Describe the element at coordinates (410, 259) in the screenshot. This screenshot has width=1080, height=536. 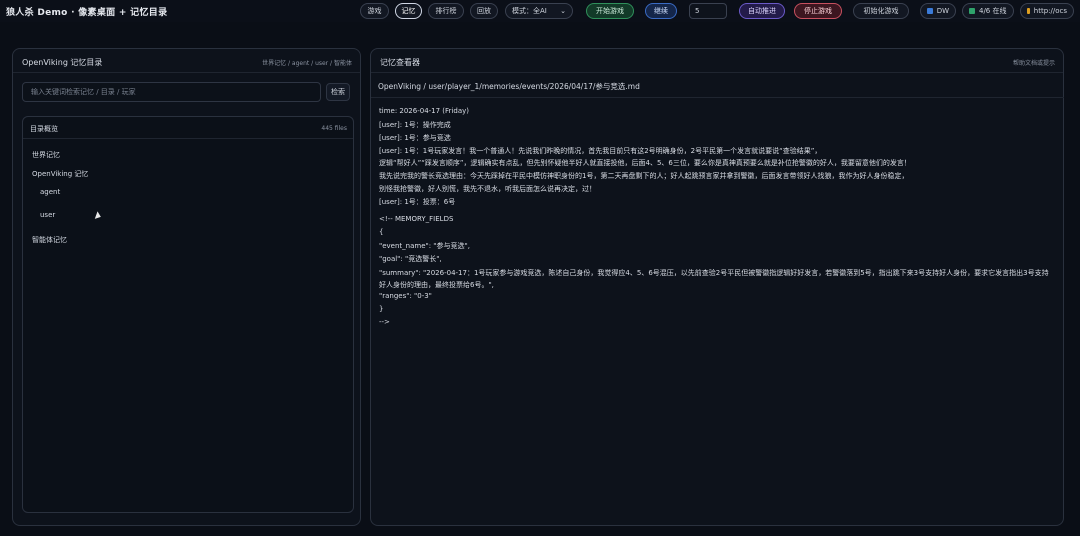
I see `content-line: "goal": "竞选警长",` at that location.